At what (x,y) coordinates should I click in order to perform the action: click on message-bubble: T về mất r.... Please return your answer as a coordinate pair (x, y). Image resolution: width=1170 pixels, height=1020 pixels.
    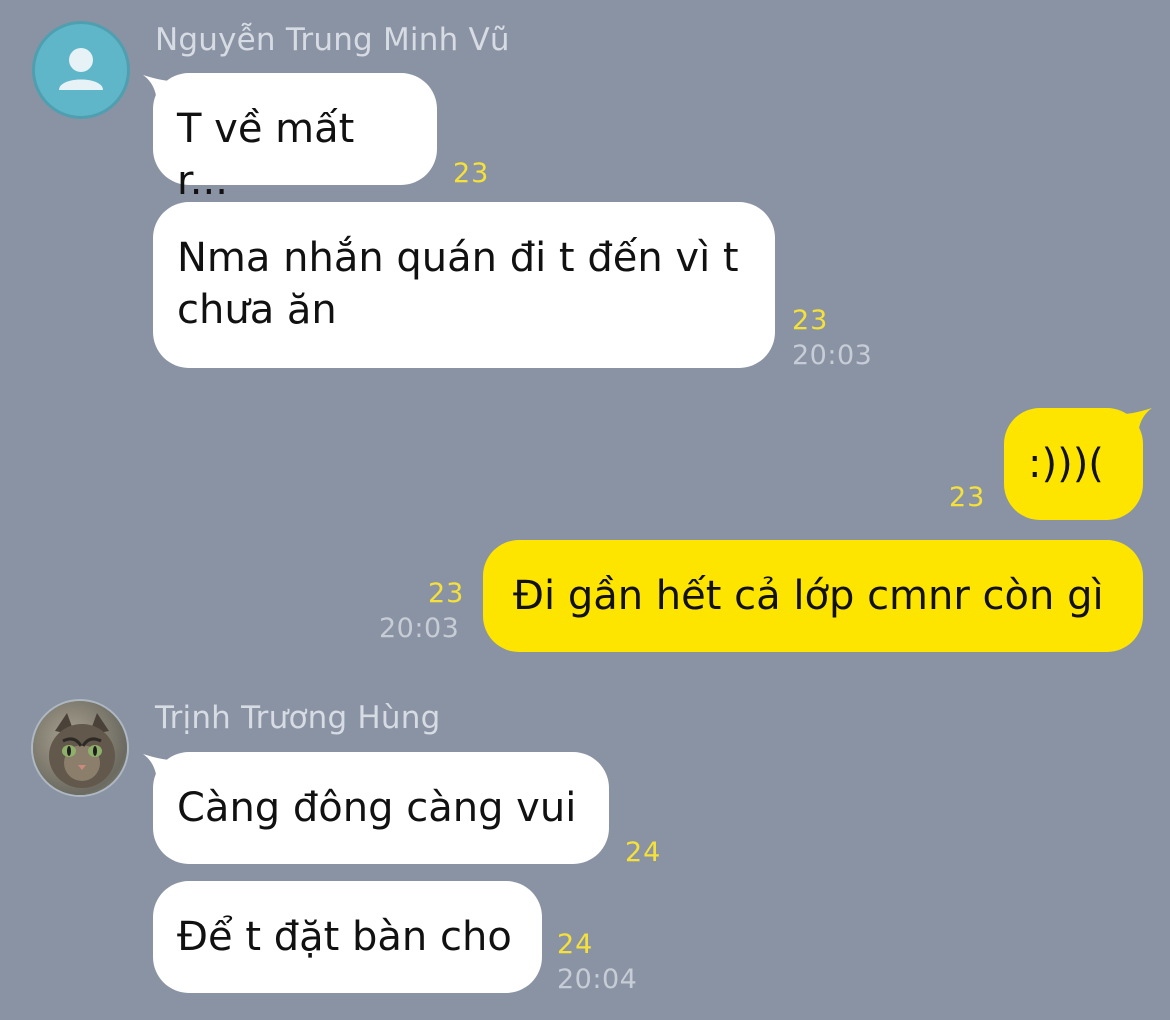
    Looking at the image, I should click on (295, 138).